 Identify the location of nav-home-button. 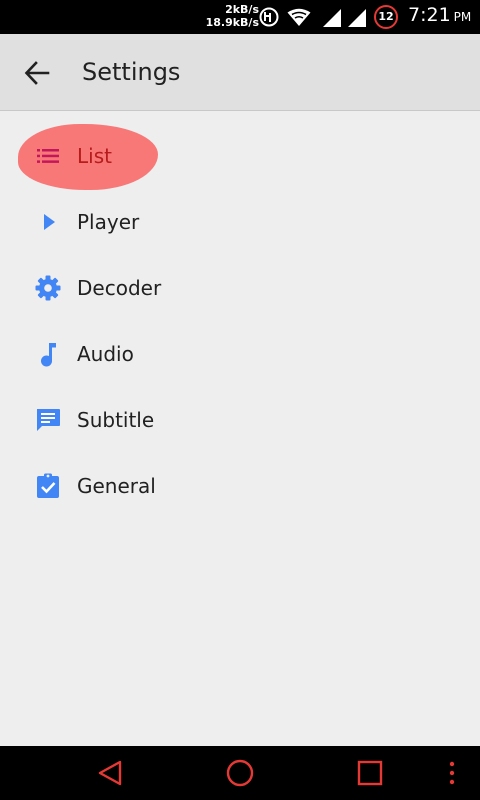
(240, 773).